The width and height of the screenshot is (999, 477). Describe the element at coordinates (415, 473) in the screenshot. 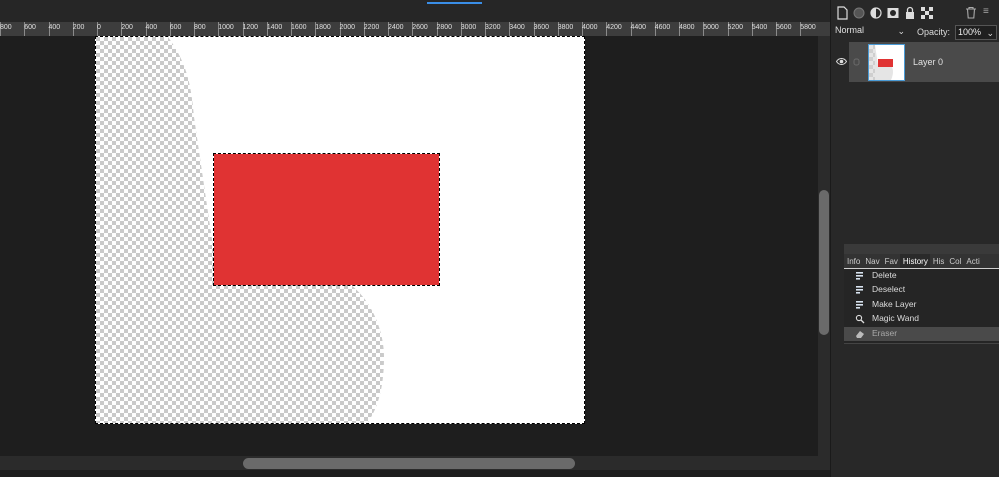

I see `status-strip` at that location.